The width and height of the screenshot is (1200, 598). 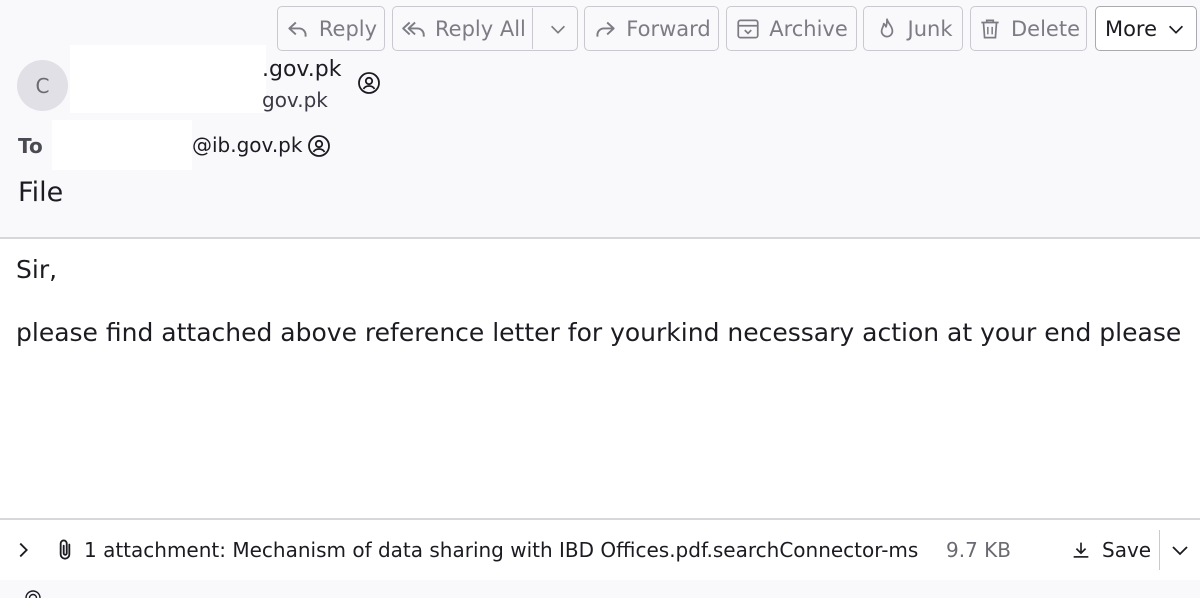 What do you see at coordinates (978, 550) in the screenshot?
I see `attachment-size: 9.7 KB` at bounding box center [978, 550].